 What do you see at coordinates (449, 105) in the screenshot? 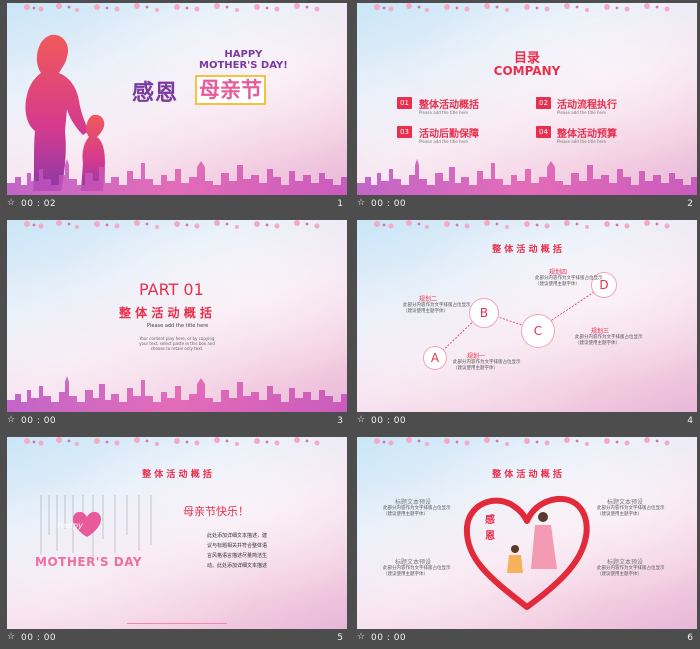
I see `toc-item-1: 整体活动概括` at bounding box center [449, 105].